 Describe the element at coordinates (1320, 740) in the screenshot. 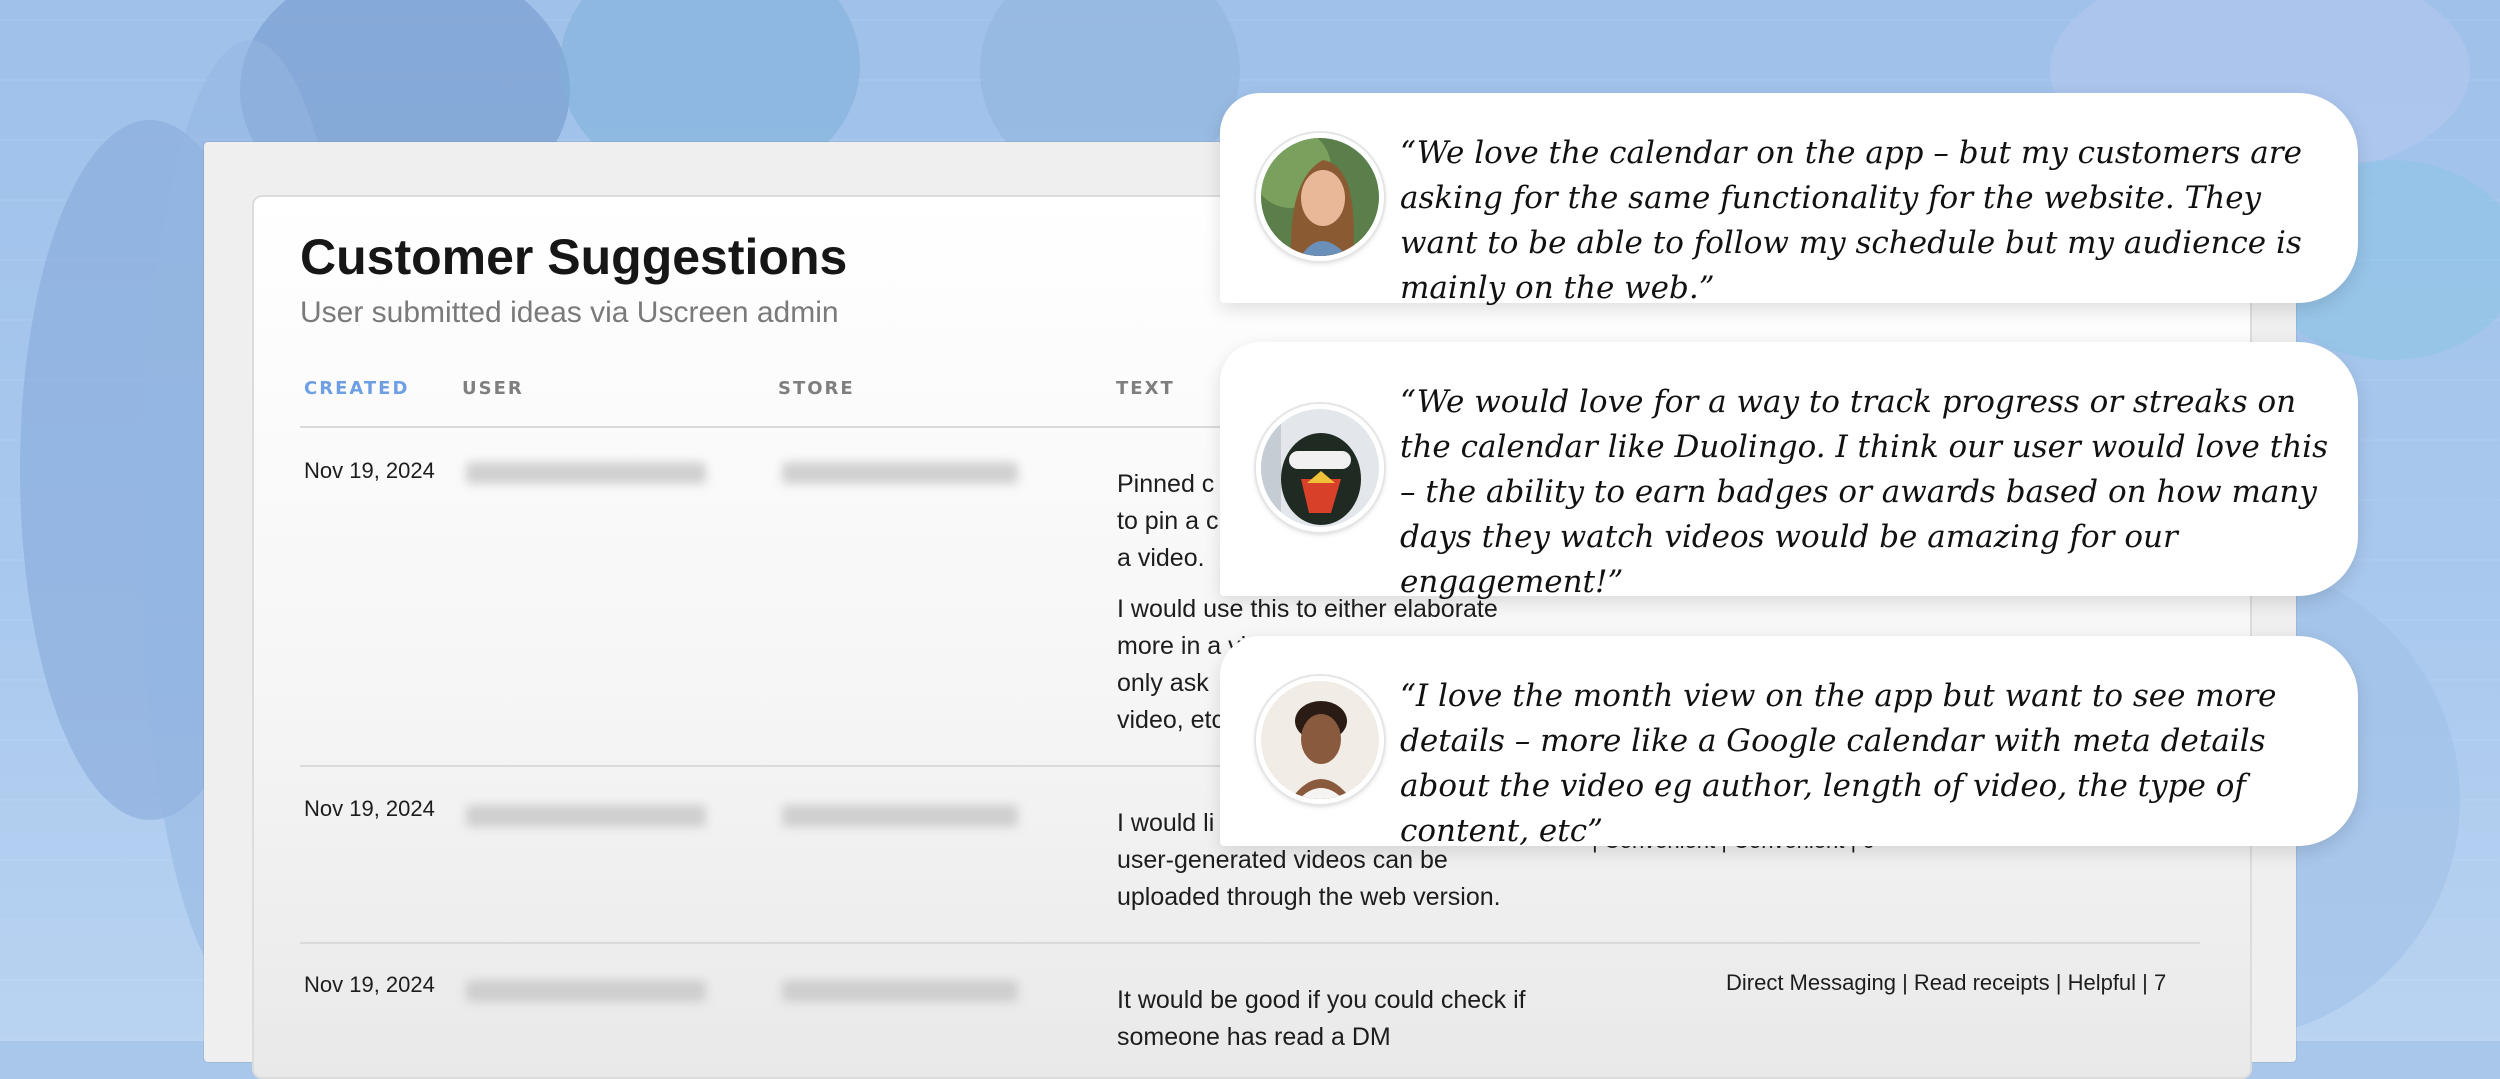

I see `woman-smiling-avatar` at that location.